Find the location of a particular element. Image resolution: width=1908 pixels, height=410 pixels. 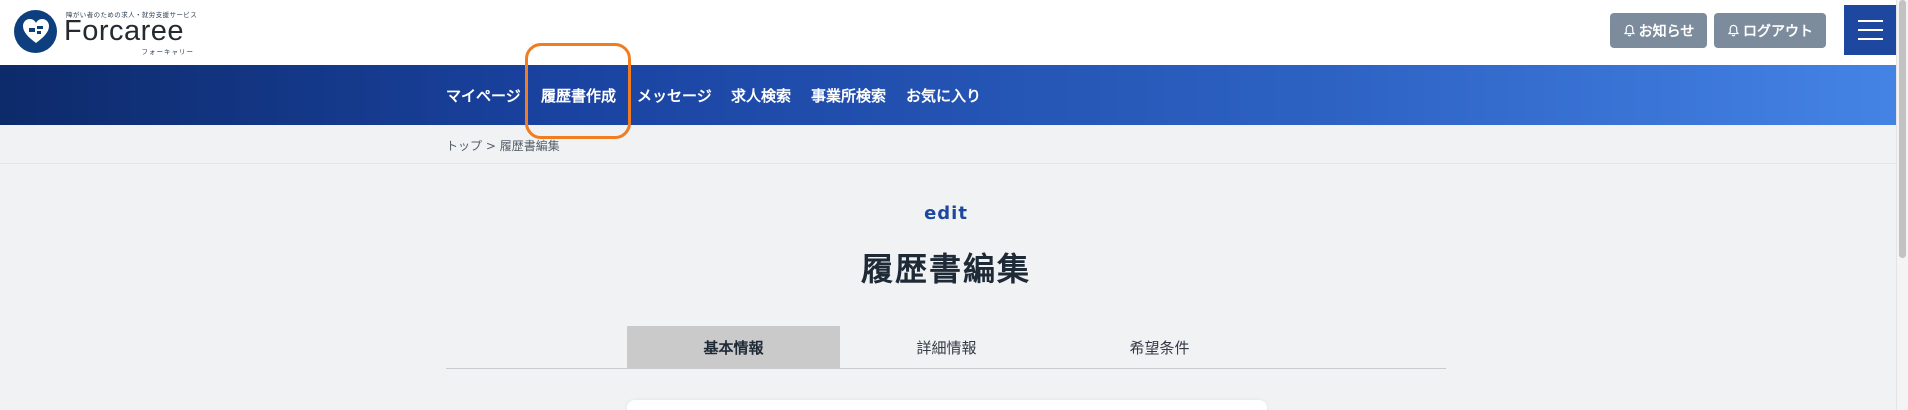

notice-label: お知らせ is located at coordinates (1666, 31).